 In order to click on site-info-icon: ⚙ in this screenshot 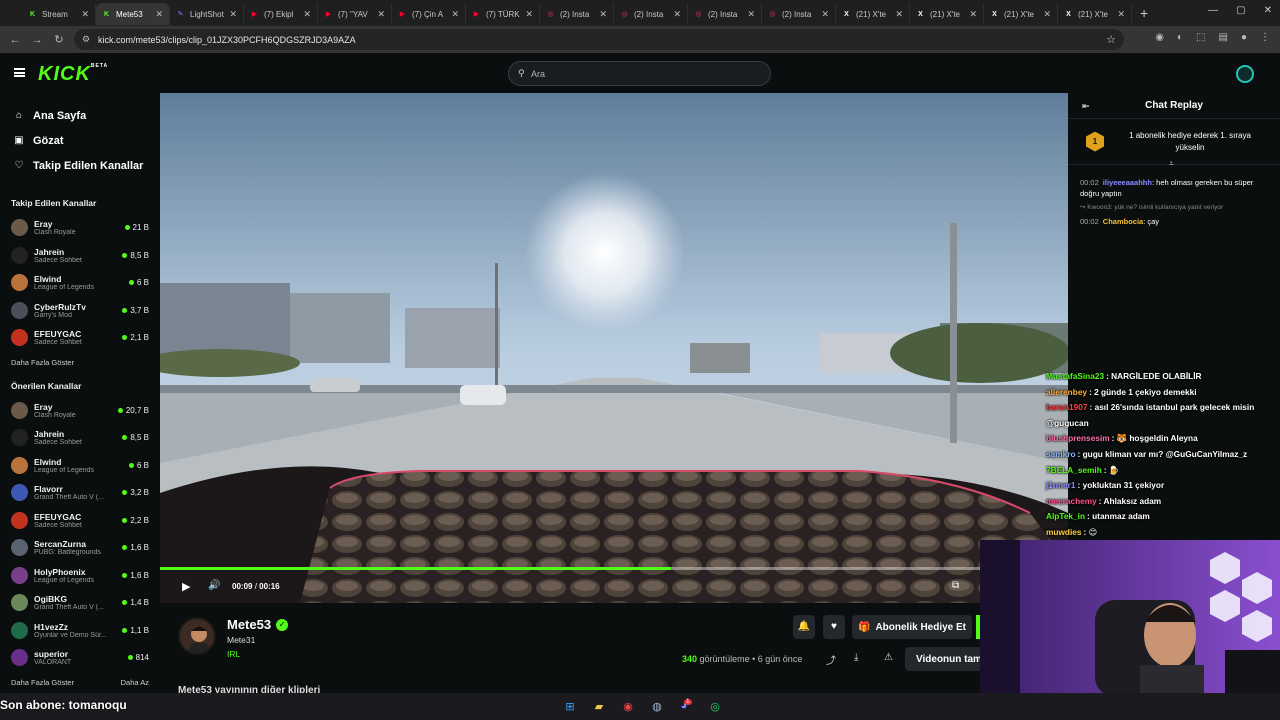, I will do `click(86, 39)`.